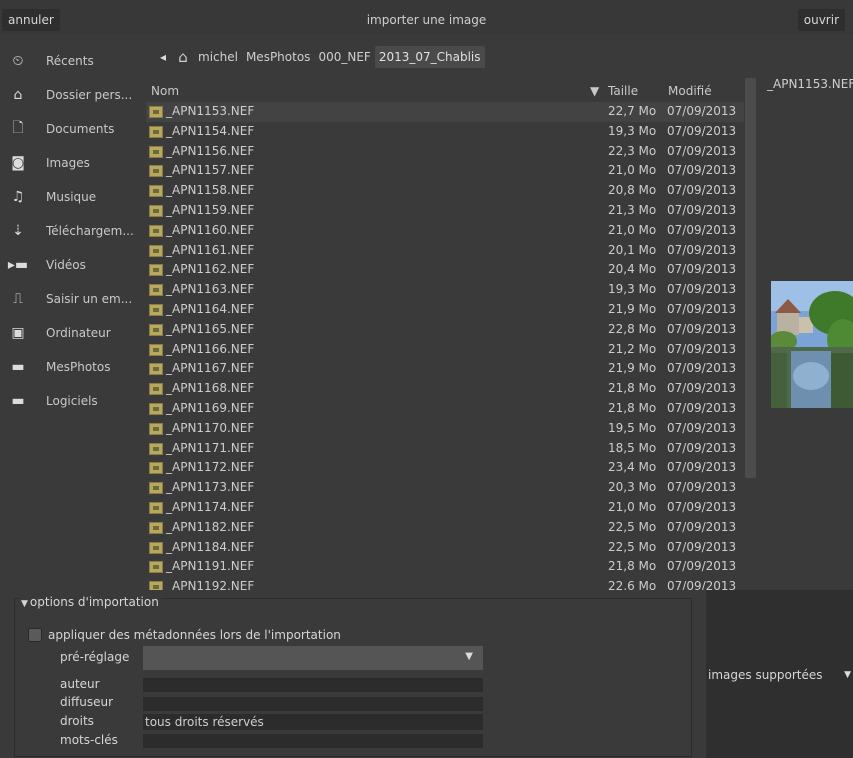 The height and width of the screenshot is (758, 853). Describe the element at coordinates (847, 675) in the screenshot. I see `chevron-down-icon: ▼` at that location.